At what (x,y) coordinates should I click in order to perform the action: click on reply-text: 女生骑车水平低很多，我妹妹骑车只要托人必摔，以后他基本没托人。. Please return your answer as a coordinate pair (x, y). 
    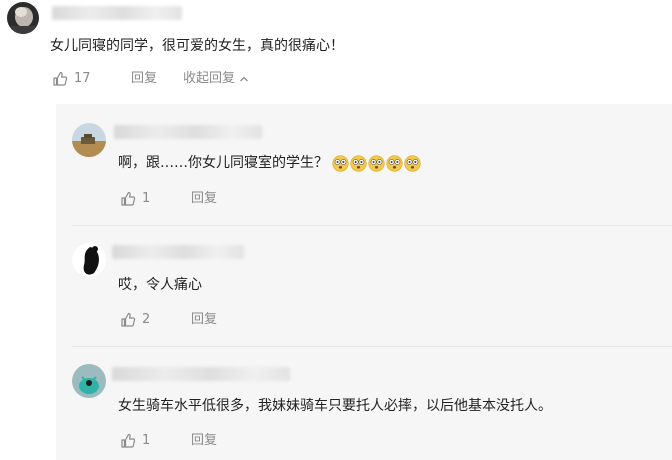
    Looking at the image, I should click on (335, 406).